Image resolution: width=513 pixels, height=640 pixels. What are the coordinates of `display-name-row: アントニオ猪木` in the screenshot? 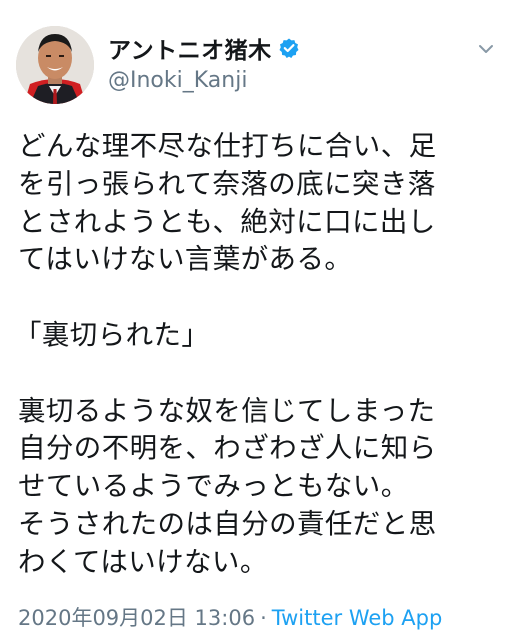 It's located at (204, 48).